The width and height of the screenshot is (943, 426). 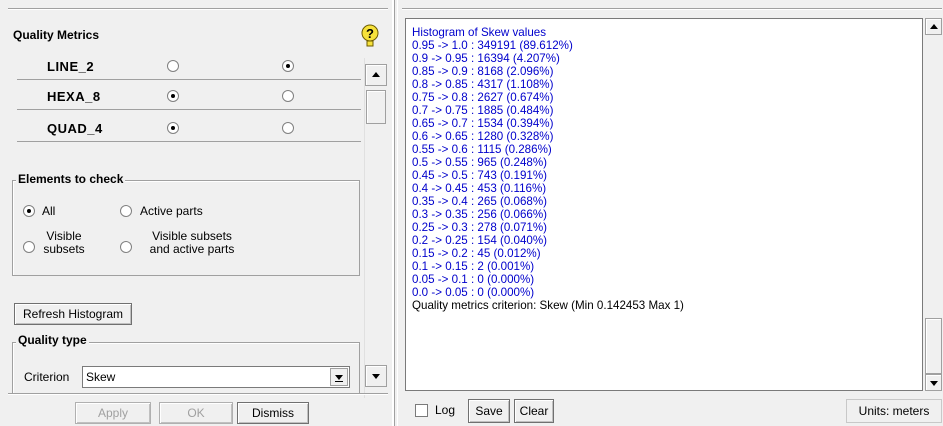 What do you see at coordinates (483, 123) in the screenshot?
I see `histogram-line: 0.65 -> 0.7 : 1534 (0.394%)` at bounding box center [483, 123].